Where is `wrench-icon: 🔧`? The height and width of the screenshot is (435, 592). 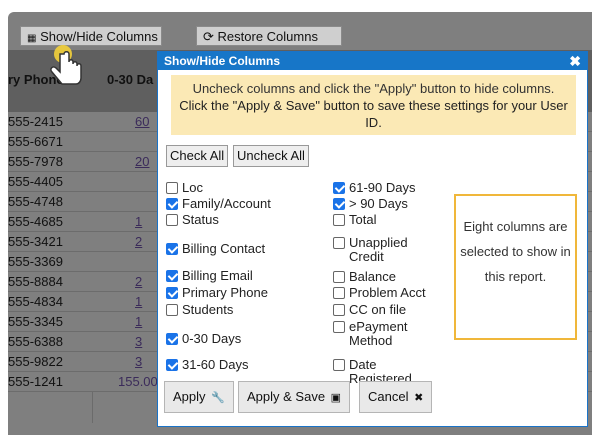
wrench-icon: 🔧 is located at coordinates (218, 398).